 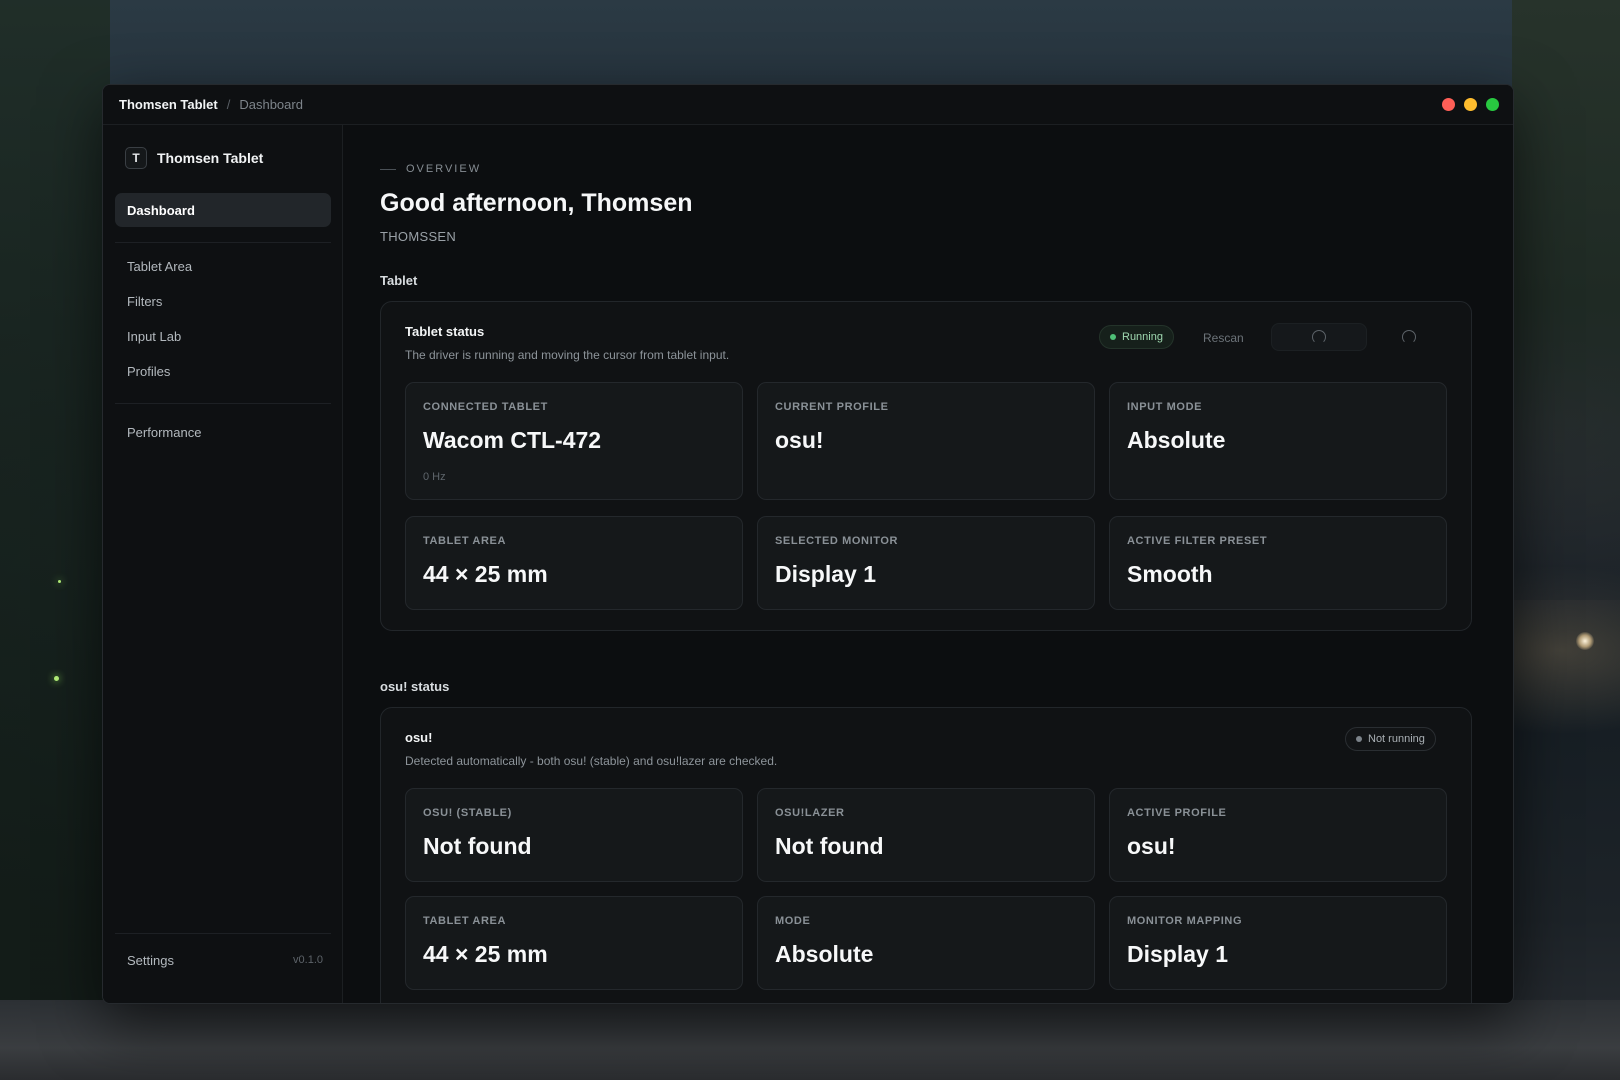 I want to click on stat-label: SELECTED MONITOR, so click(x=837, y=541).